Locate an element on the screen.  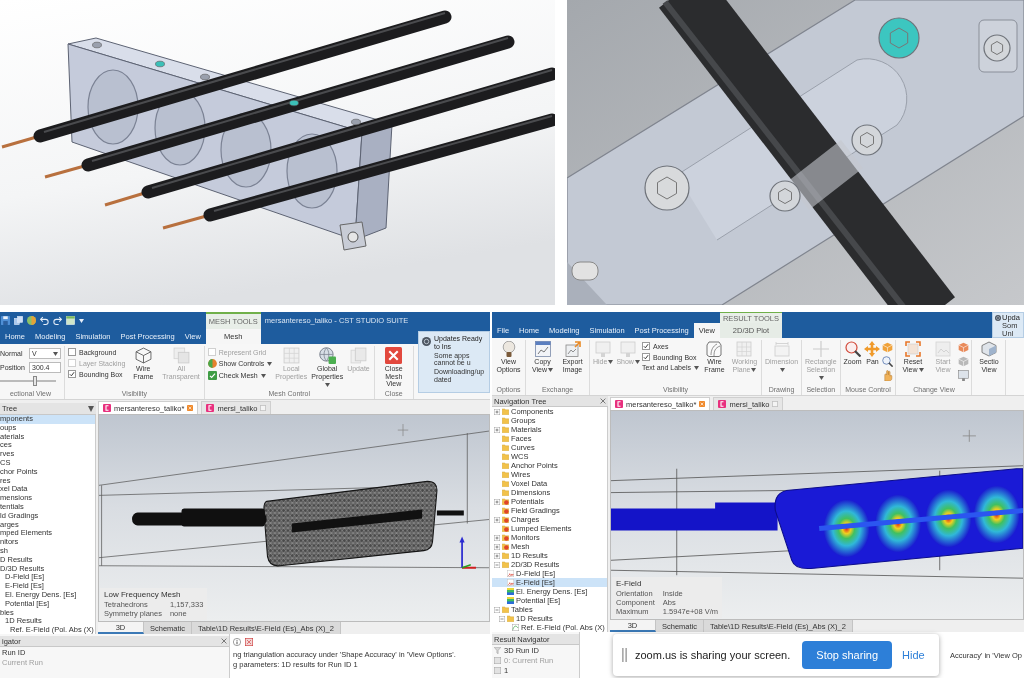
color-map-icon is located at coordinates (510, 591).